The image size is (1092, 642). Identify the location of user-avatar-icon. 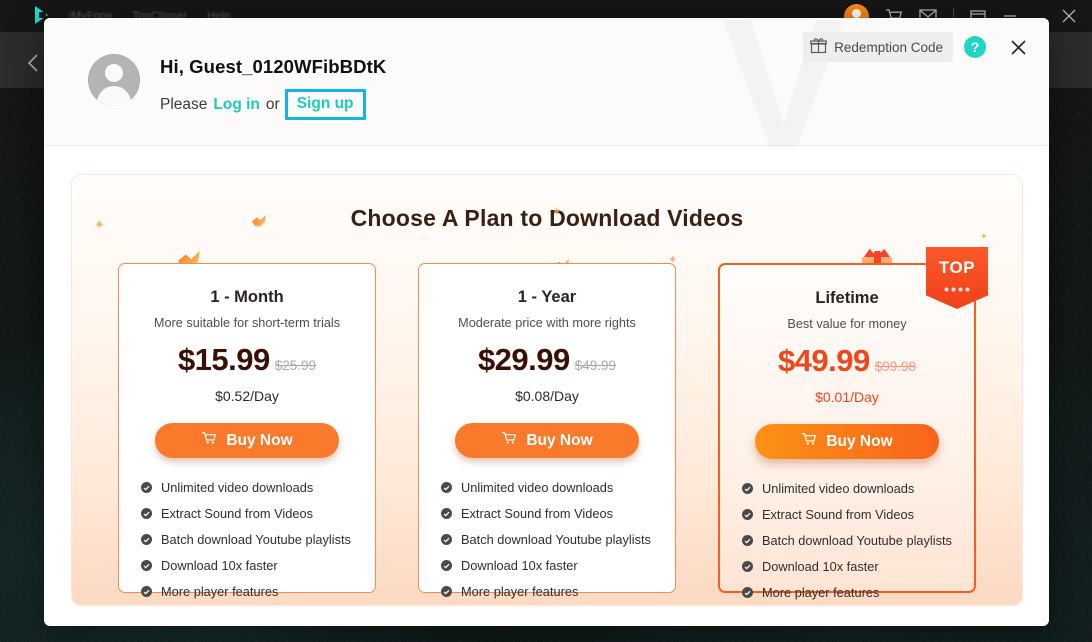
(114, 80).